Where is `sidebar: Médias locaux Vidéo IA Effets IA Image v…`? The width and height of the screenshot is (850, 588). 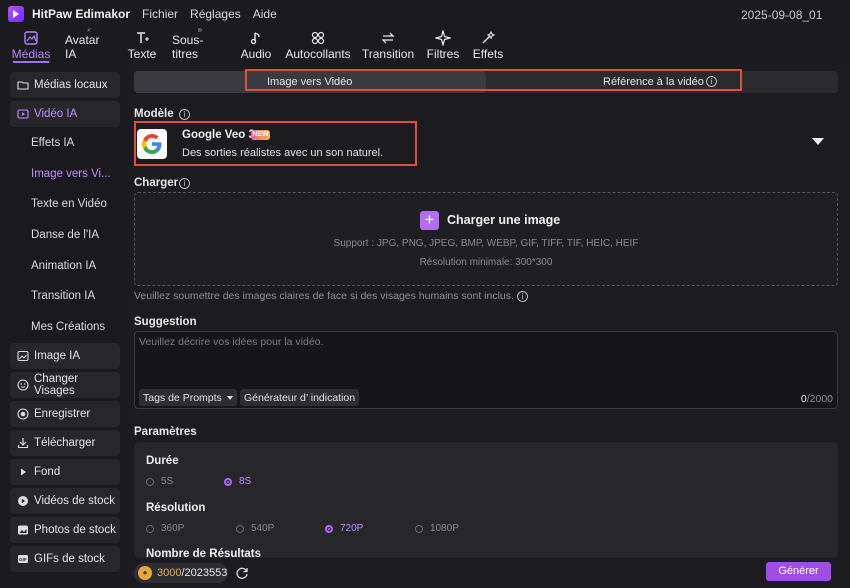
sidebar: Médias locaux Vidéo IA Effets IA Image v… is located at coordinates (64, 326).